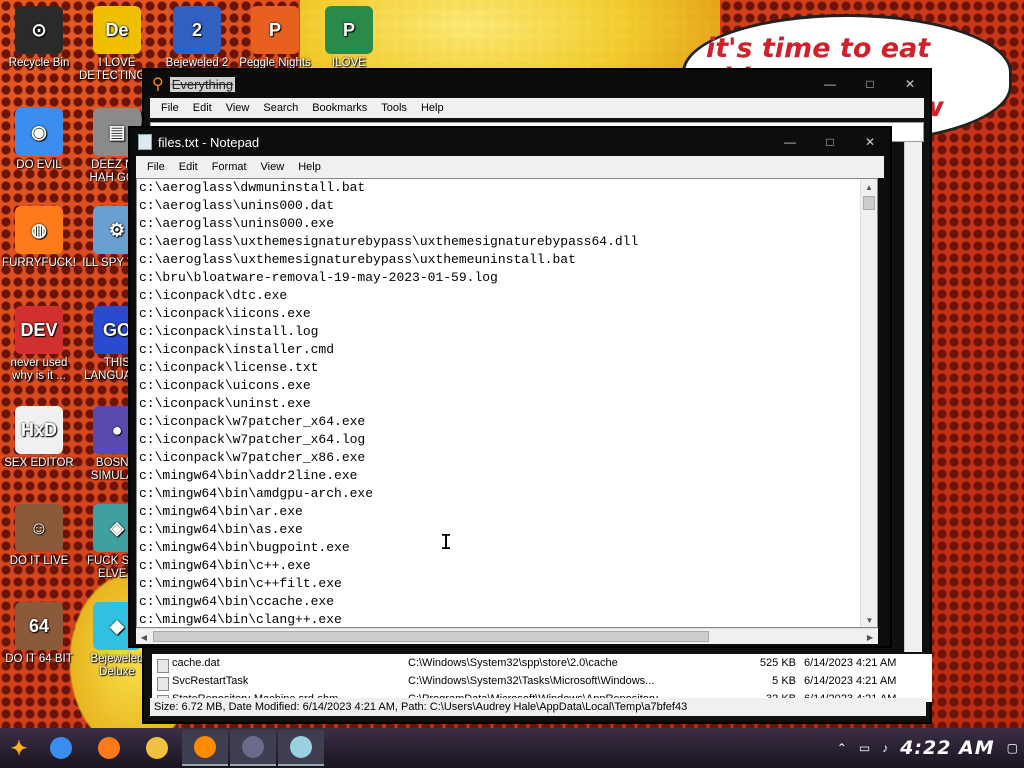 The height and width of the screenshot is (768, 1024). What do you see at coordinates (280, 665) in the screenshot?
I see `cell-name: cache.dat` at bounding box center [280, 665].